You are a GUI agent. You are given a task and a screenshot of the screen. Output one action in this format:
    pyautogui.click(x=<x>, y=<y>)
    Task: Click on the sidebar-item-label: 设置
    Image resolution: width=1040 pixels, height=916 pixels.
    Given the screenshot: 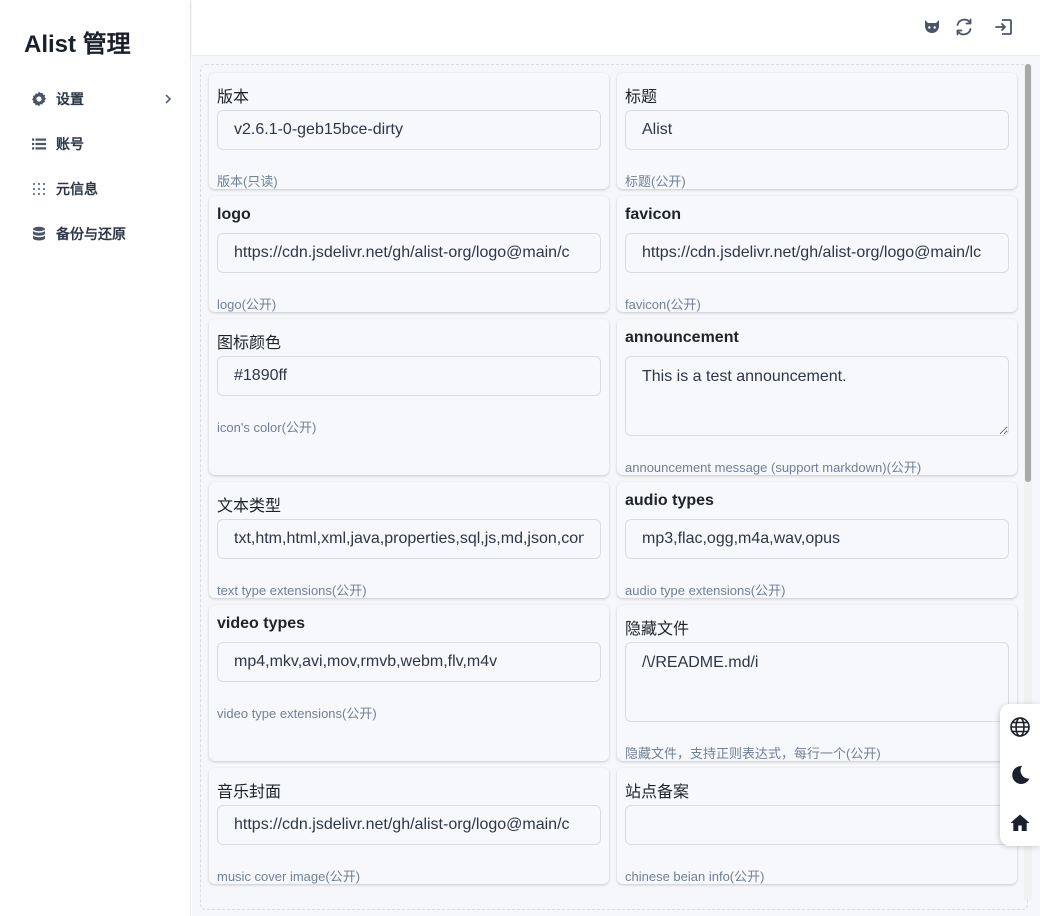 What is the action you would take?
    pyautogui.click(x=70, y=99)
    